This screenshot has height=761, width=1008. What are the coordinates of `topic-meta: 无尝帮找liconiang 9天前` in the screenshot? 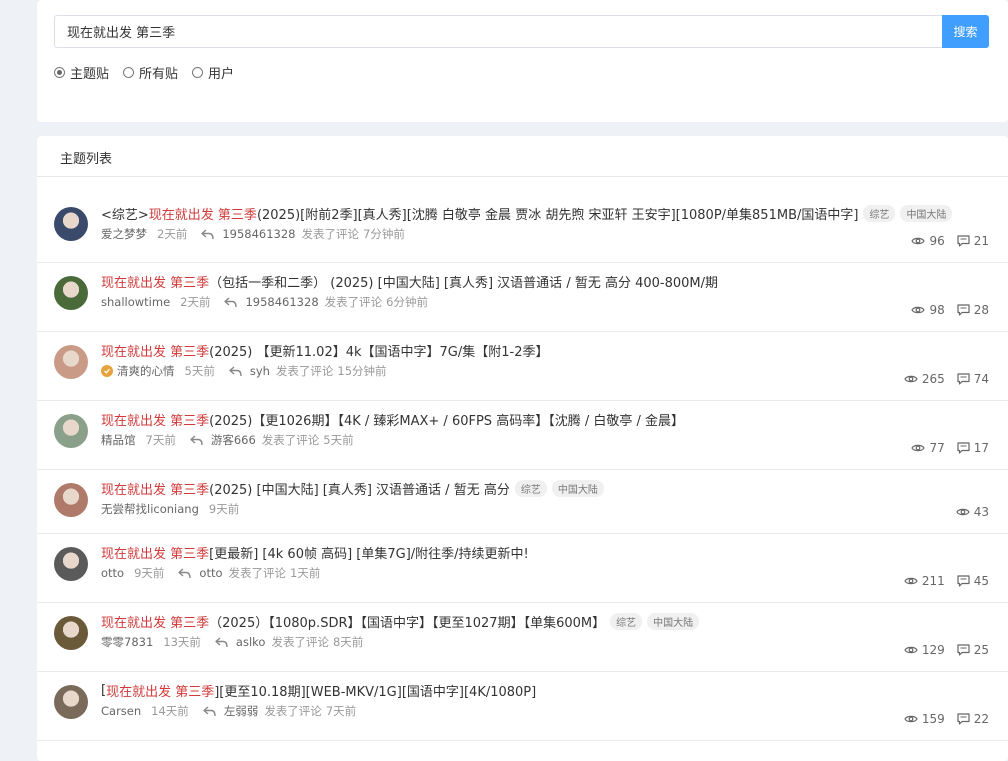 It's located at (170, 509).